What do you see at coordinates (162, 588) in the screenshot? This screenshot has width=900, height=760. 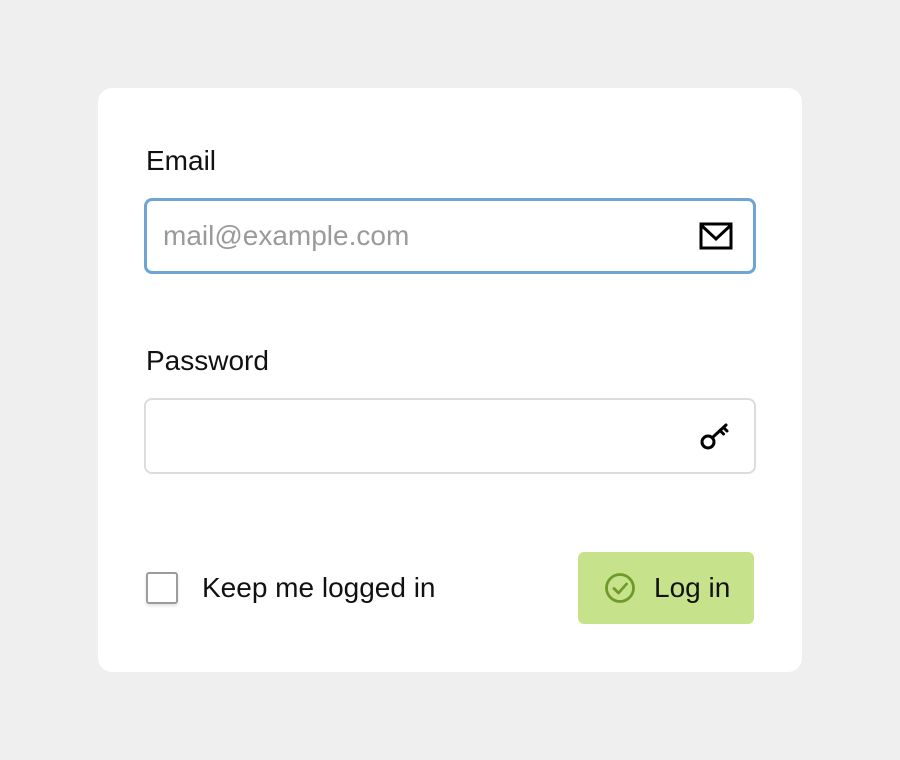 I see `keep-logged-in-checkbox` at bounding box center [162, 588].